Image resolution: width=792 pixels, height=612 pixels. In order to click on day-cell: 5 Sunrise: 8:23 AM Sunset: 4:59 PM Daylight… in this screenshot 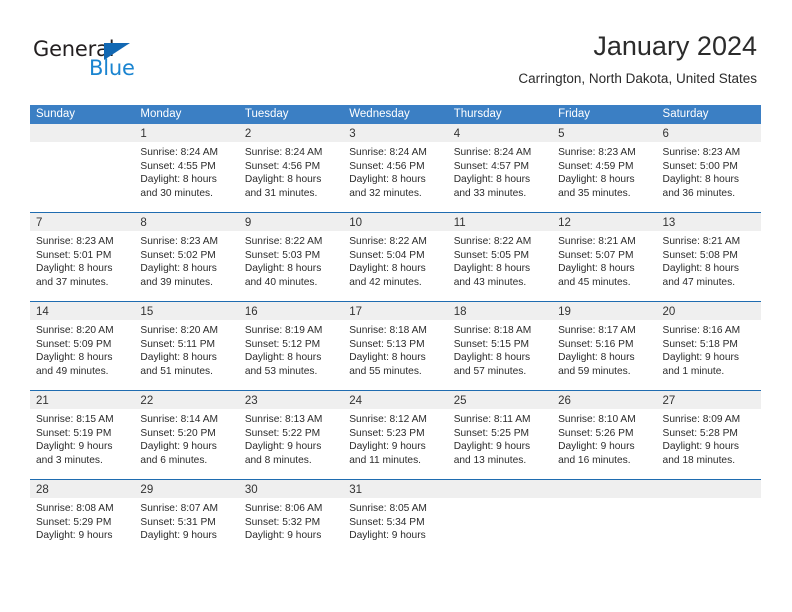, I will do `click(604, 168)`.